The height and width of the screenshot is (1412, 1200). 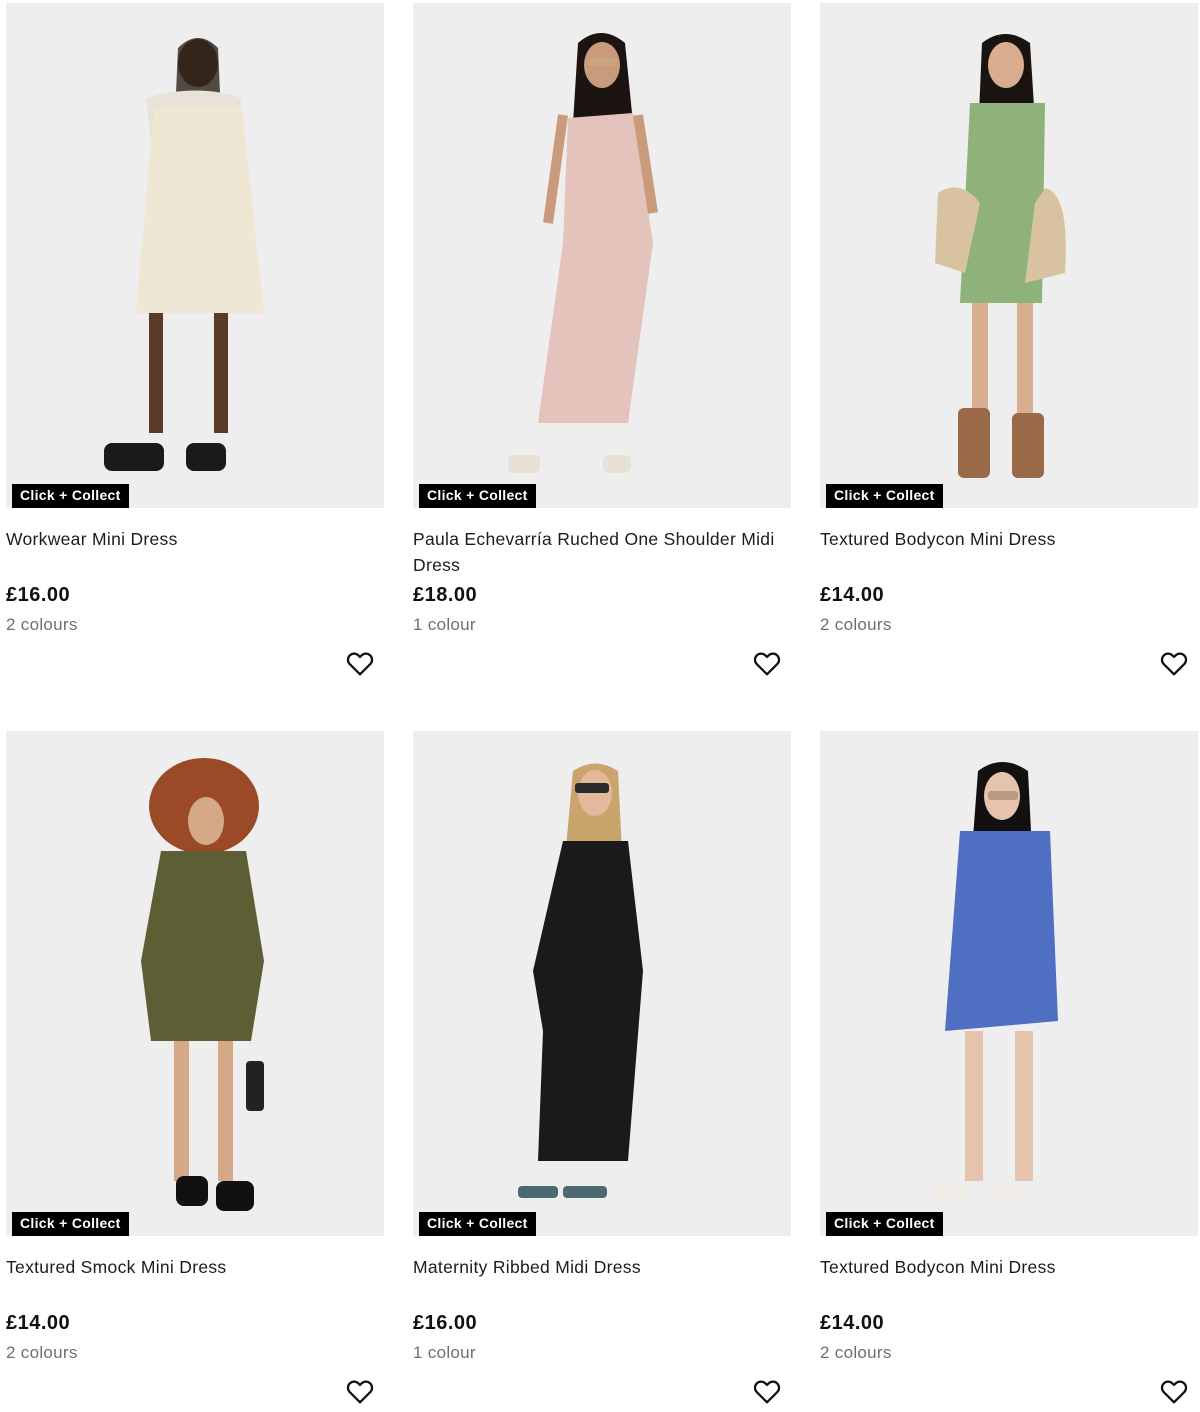 I want to click on product-price: £18.00, so click(x=445, y=595).